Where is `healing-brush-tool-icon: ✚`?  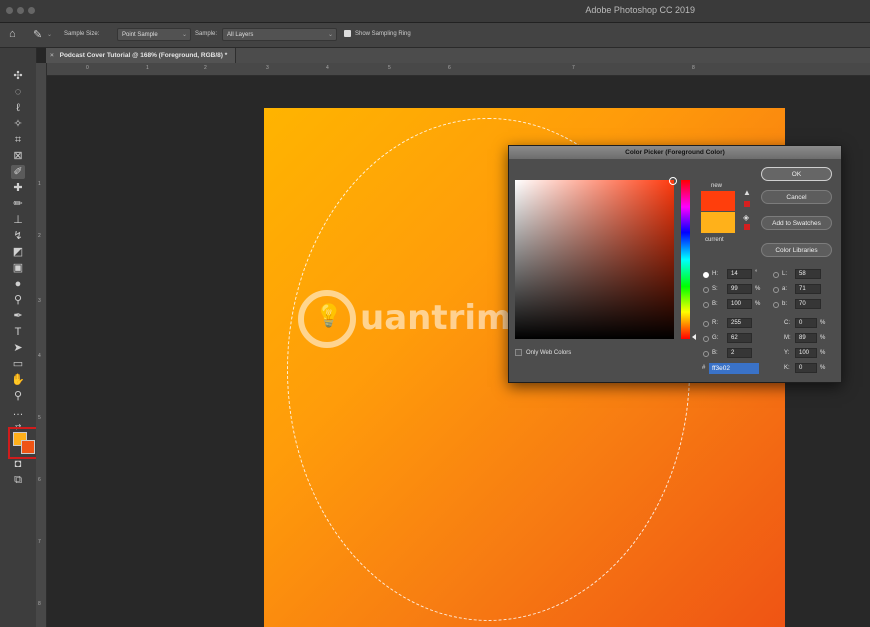
healing-brush-tool-icon: ✚ is located at coordinates (18, 188).